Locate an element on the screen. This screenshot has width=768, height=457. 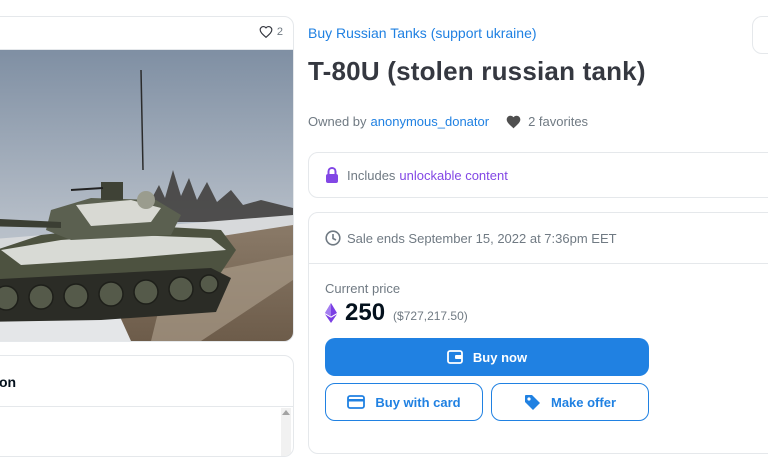
make-offer-button: Make offer is located at coordinates (570, 402).